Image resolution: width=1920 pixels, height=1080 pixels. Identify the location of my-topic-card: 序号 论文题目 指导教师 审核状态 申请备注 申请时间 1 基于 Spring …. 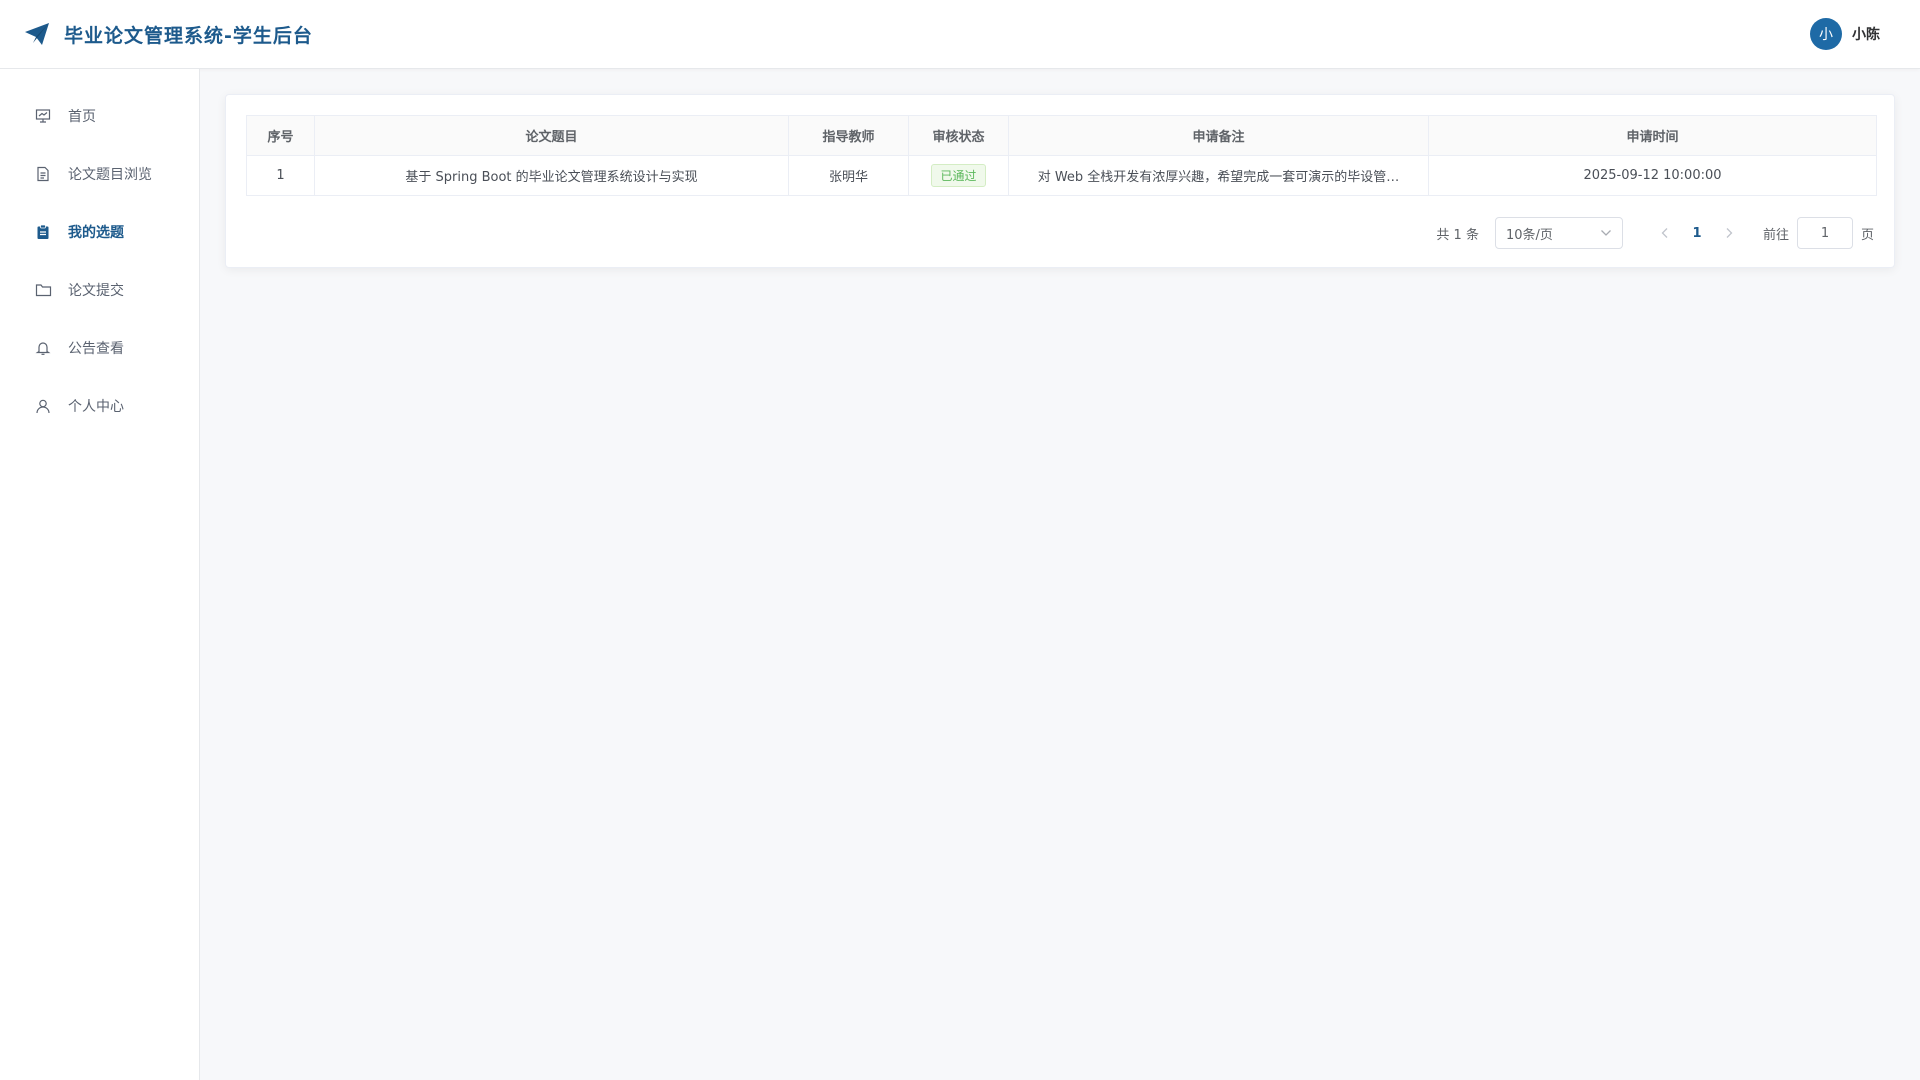
(1060, 181).